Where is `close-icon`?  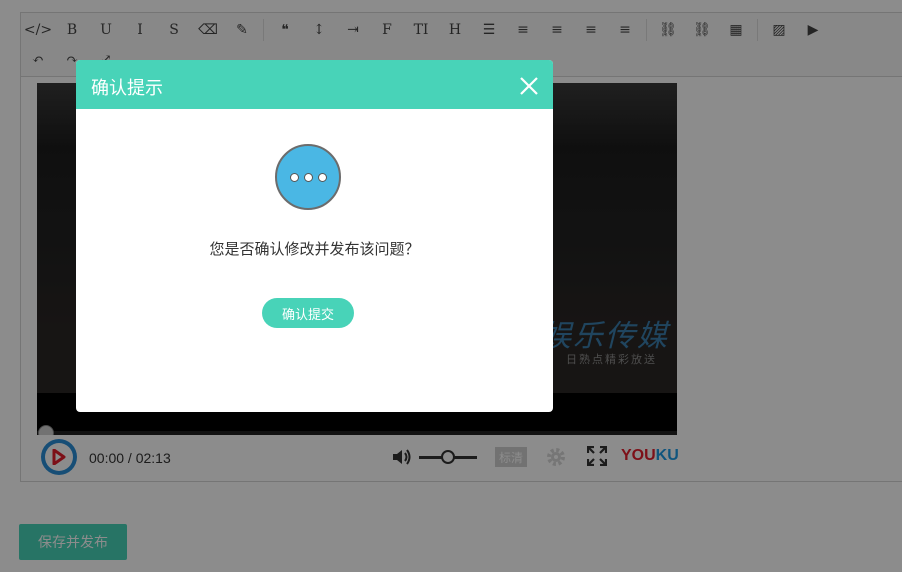 close-icon is located at coordinates (529, 86).